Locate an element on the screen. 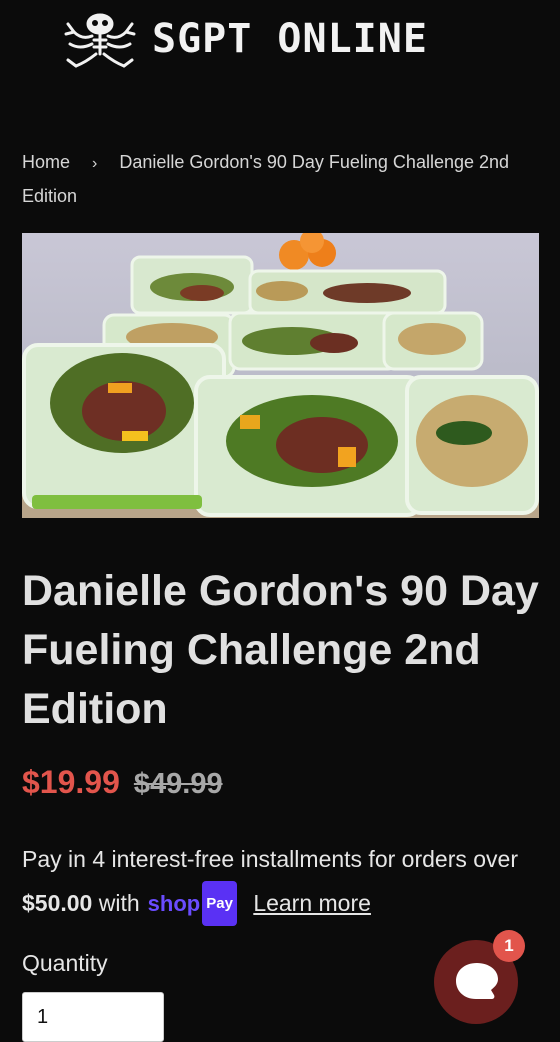  shop-pay-badge: Pay is located at coordinates (219, 903).